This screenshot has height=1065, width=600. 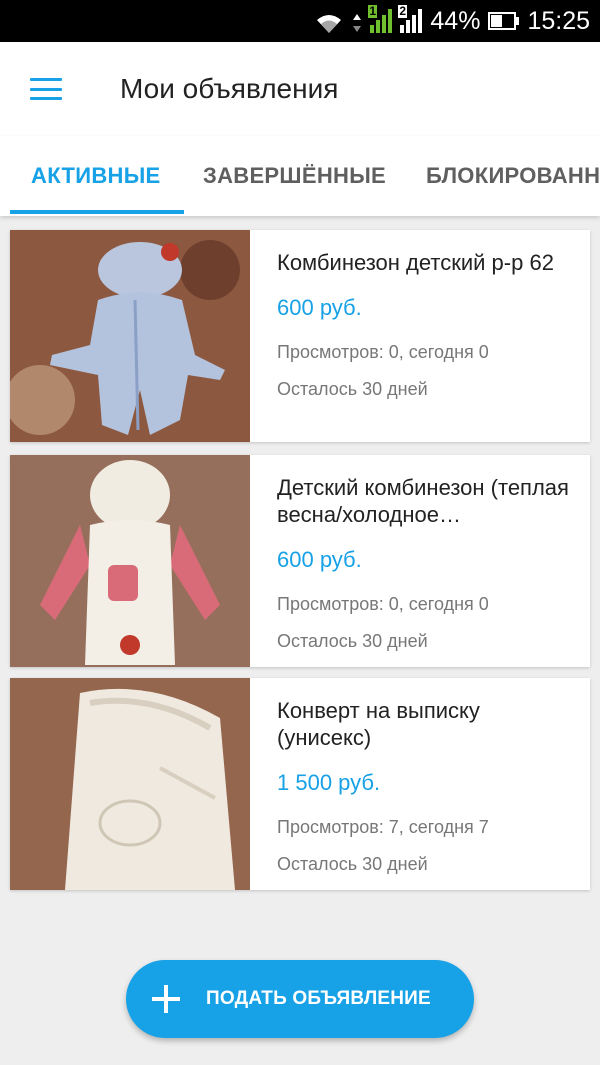 I want to click on sim1-signal-icon: 1, so click(x=380, y=19).